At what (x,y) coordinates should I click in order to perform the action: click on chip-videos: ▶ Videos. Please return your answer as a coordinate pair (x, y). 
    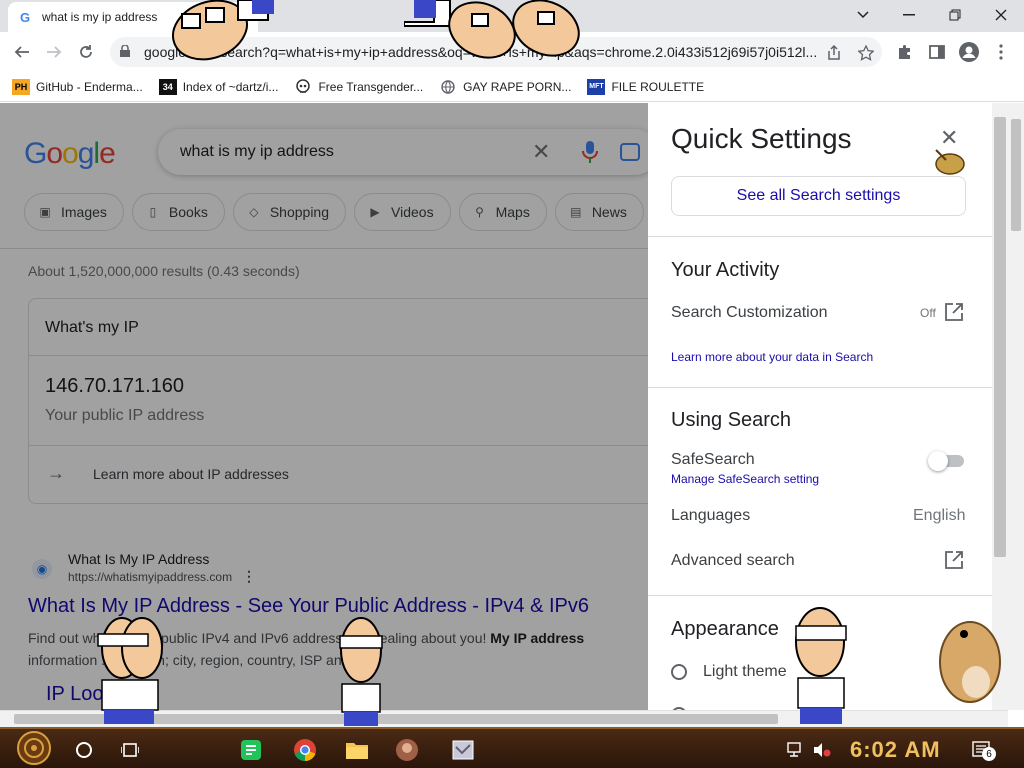
    Looking at the image, I should click on (402, 212).